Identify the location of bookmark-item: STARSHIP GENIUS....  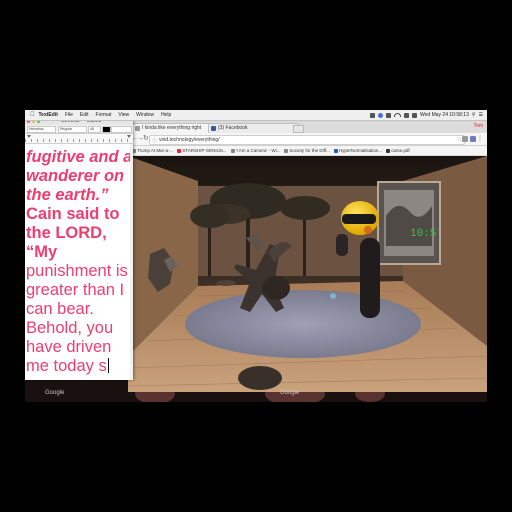
(202, 150).